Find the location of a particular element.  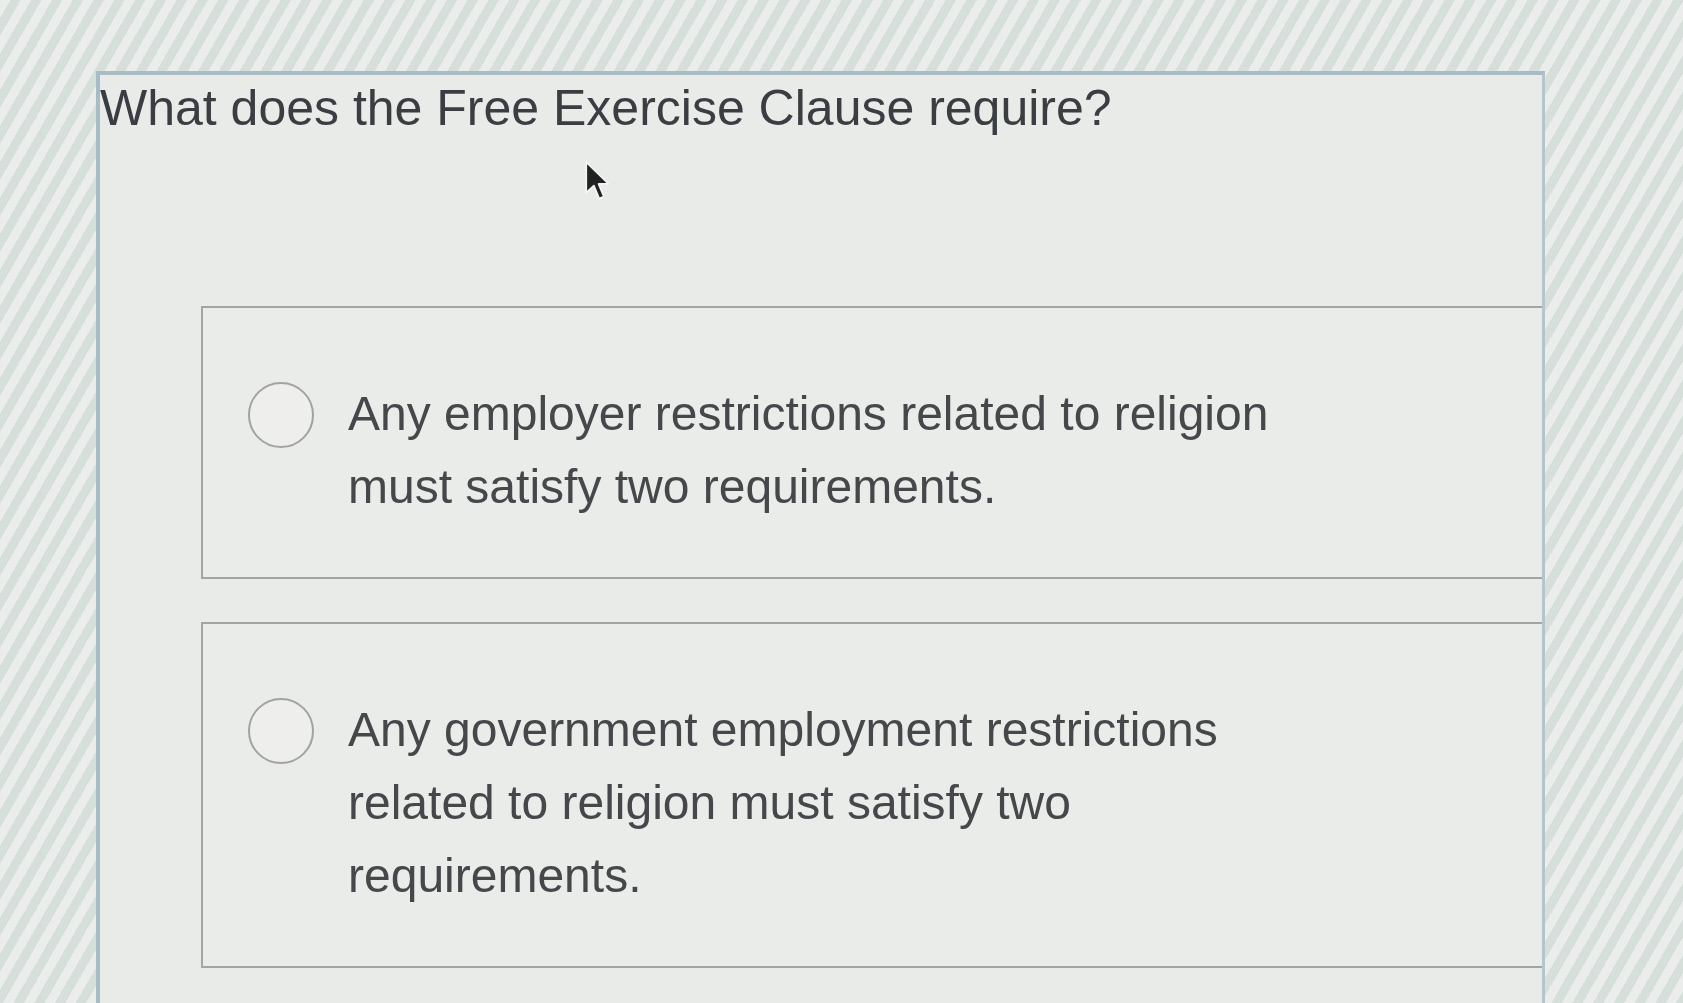

option-text: Any government employment restrictions related to religion must satisfy two requirements. is located at coordinates (783, 803).